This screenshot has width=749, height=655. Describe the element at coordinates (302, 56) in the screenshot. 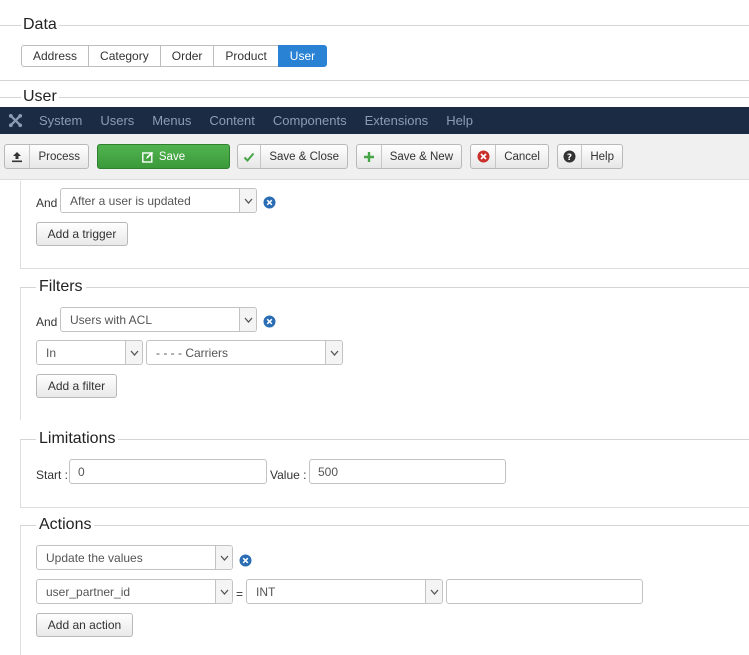

I see `tab-user: User` at that location.